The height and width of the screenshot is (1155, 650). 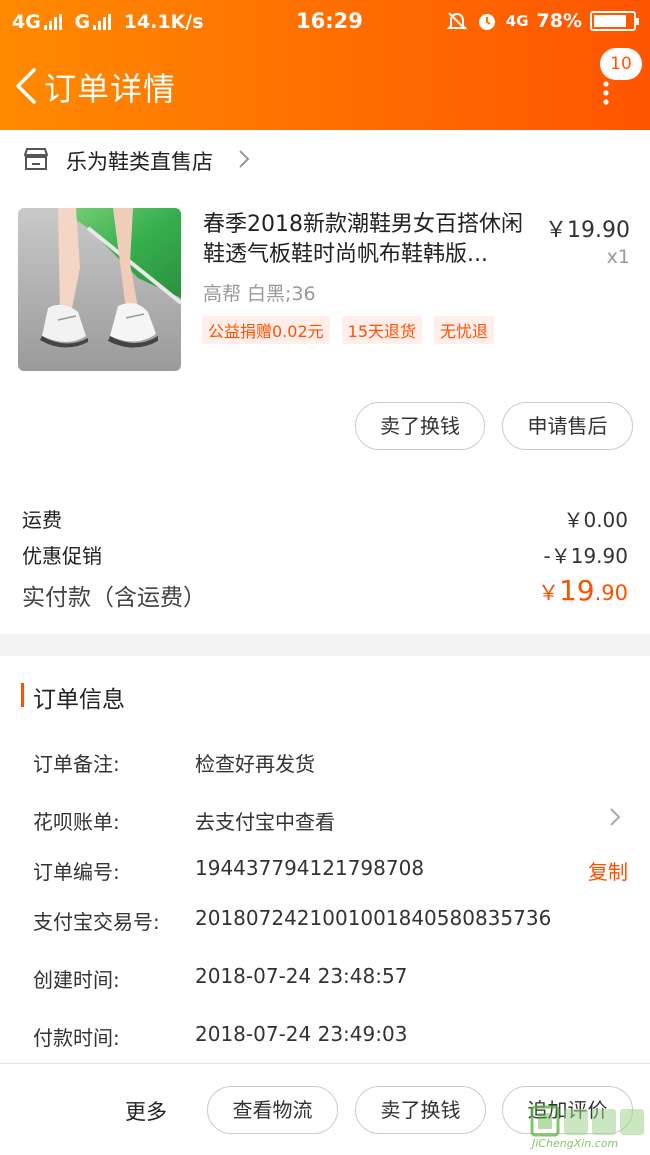 What do you see at coordinates (618, 257) in the screenshot?
I see `product-quantity: x1` at bounding box center [618, 257].